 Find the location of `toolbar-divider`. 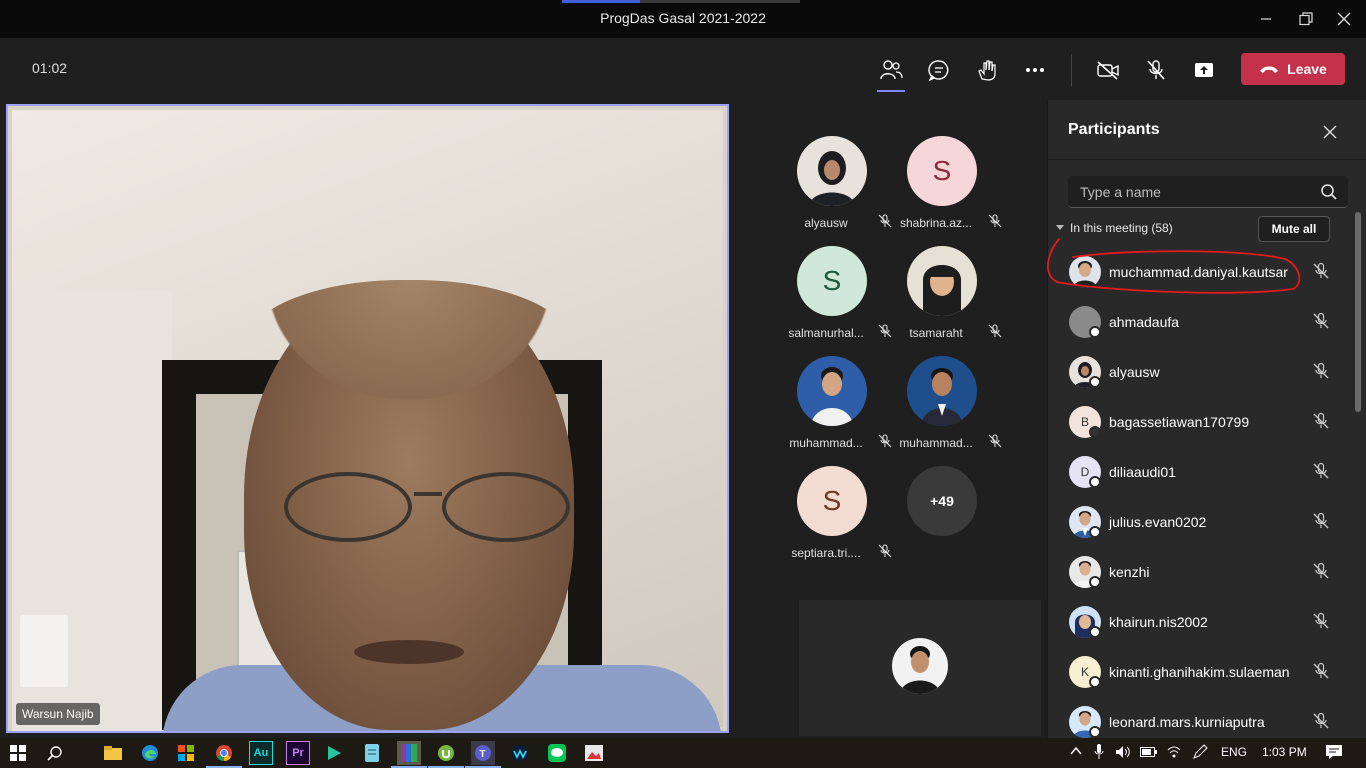

toolbar-divider is located at coordinates (1071, 70).